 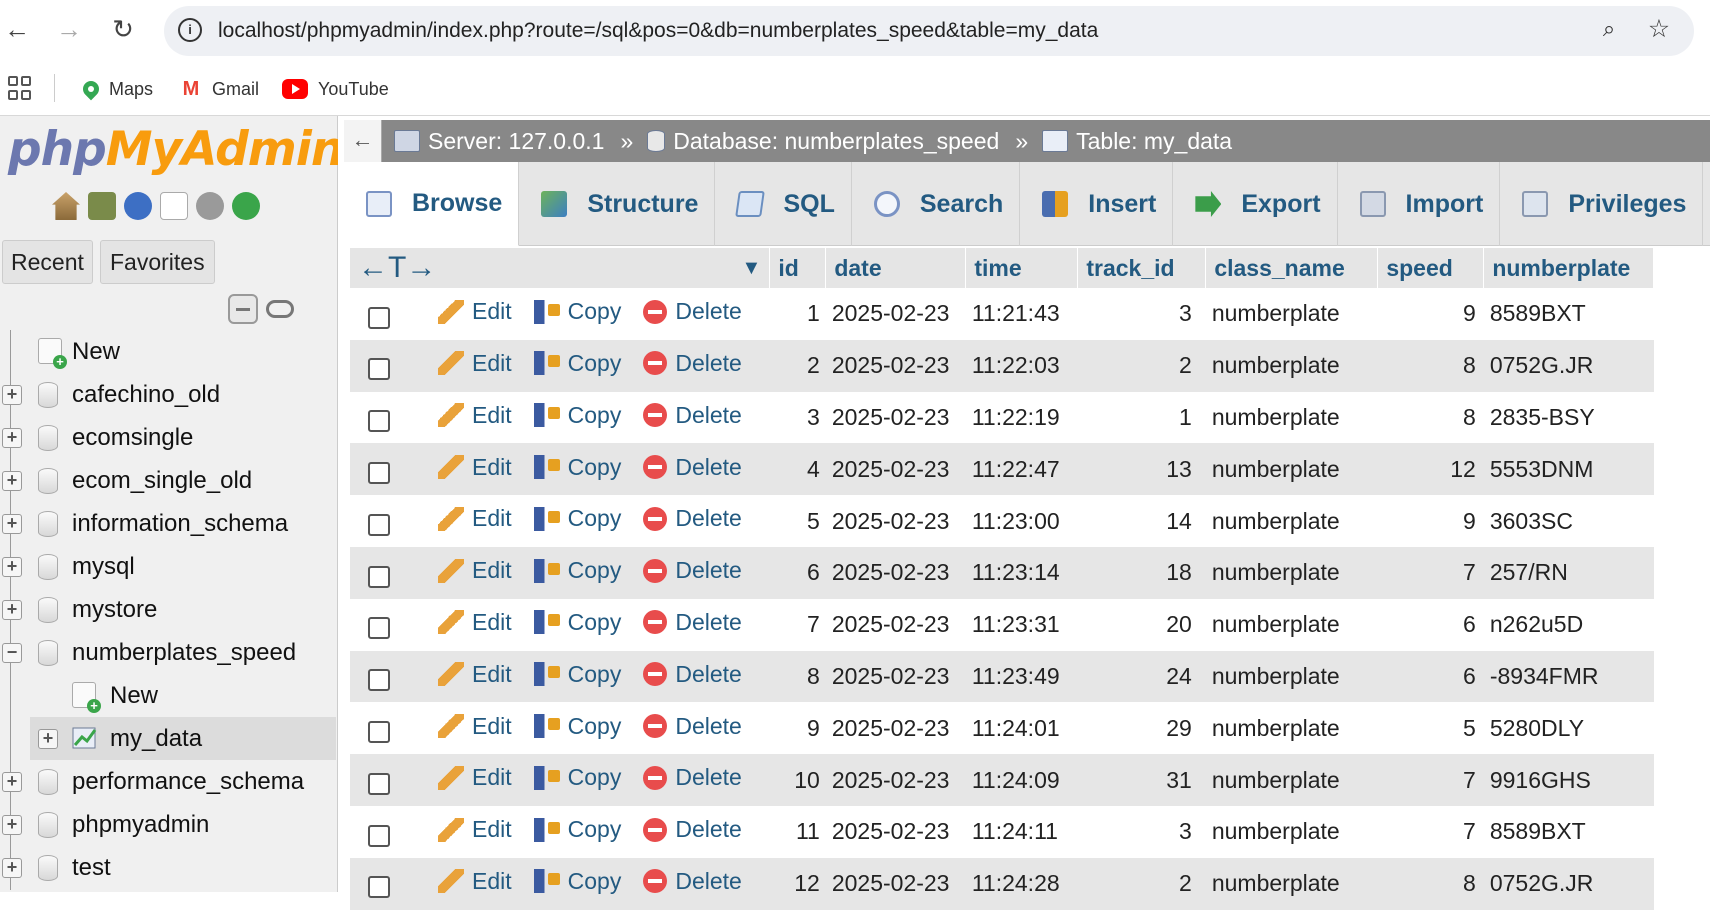 I want to click on reload-navigation-icon, so click(x=246, y=206).